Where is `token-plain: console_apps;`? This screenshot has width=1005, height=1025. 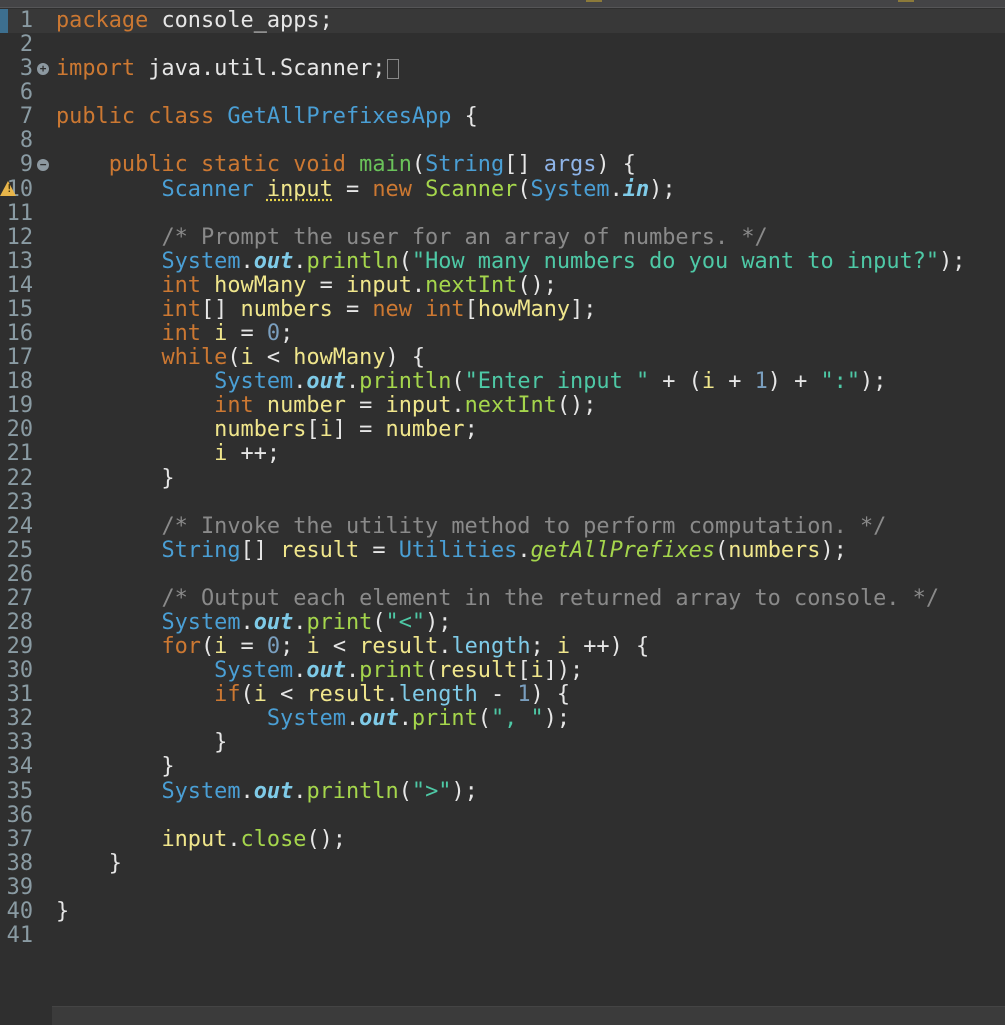
token-plain: console_apps; is located at coordinates (240, 20).